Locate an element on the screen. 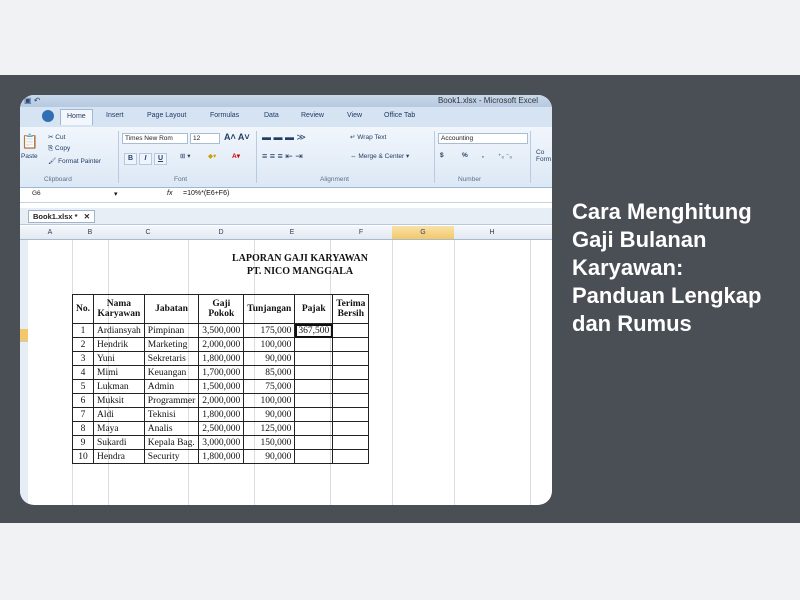  cell-tunjangan: 150,000 is located at coordinates (269, 442).